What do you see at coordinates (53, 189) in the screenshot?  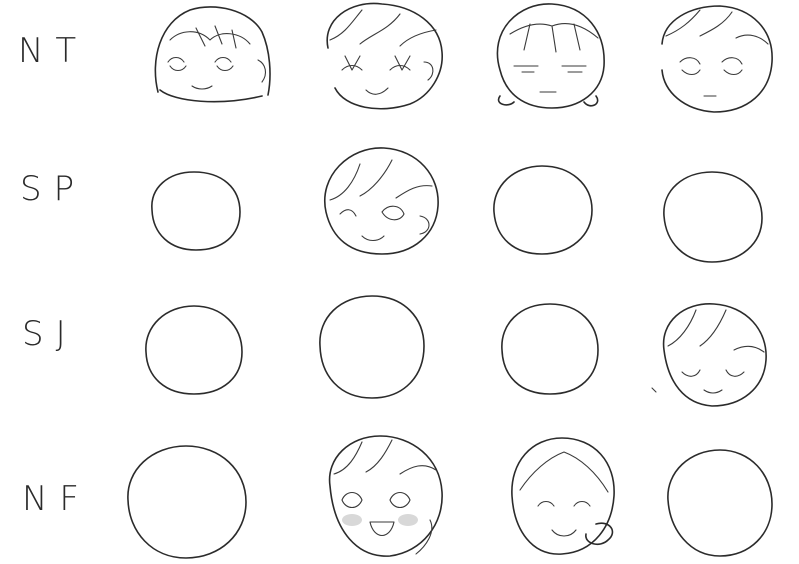 I see `row-label-sp: SP` at bounding box center [53, 189].